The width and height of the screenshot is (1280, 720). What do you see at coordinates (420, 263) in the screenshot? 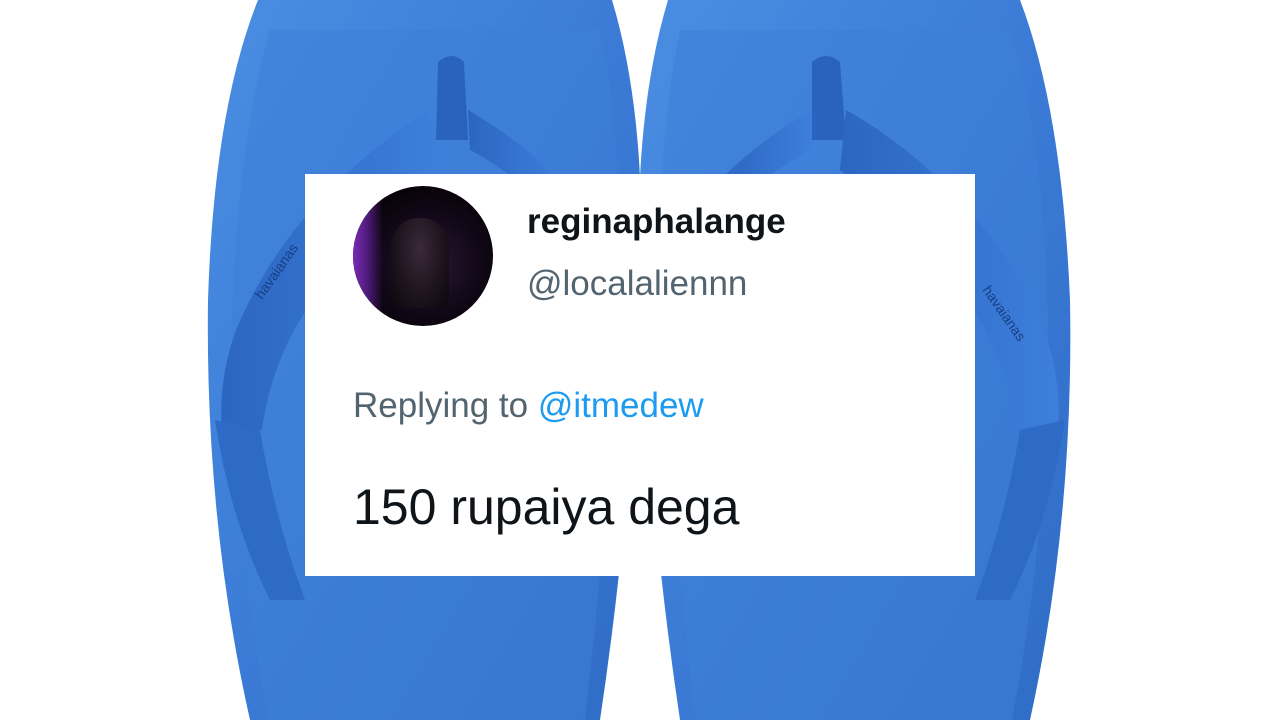
I see `avatar-silhouette` at bounding box center [420, 263].